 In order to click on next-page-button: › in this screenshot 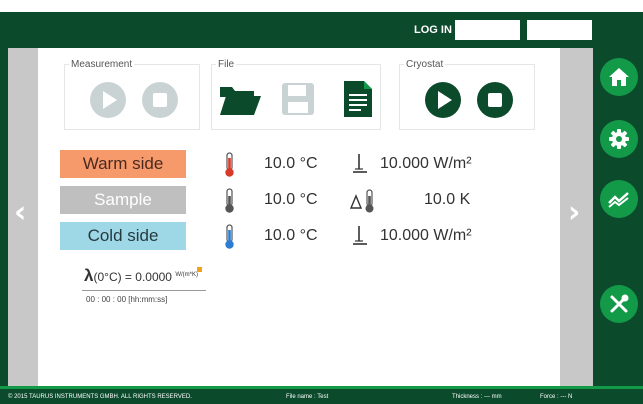, I will do `click(576, 217)`.